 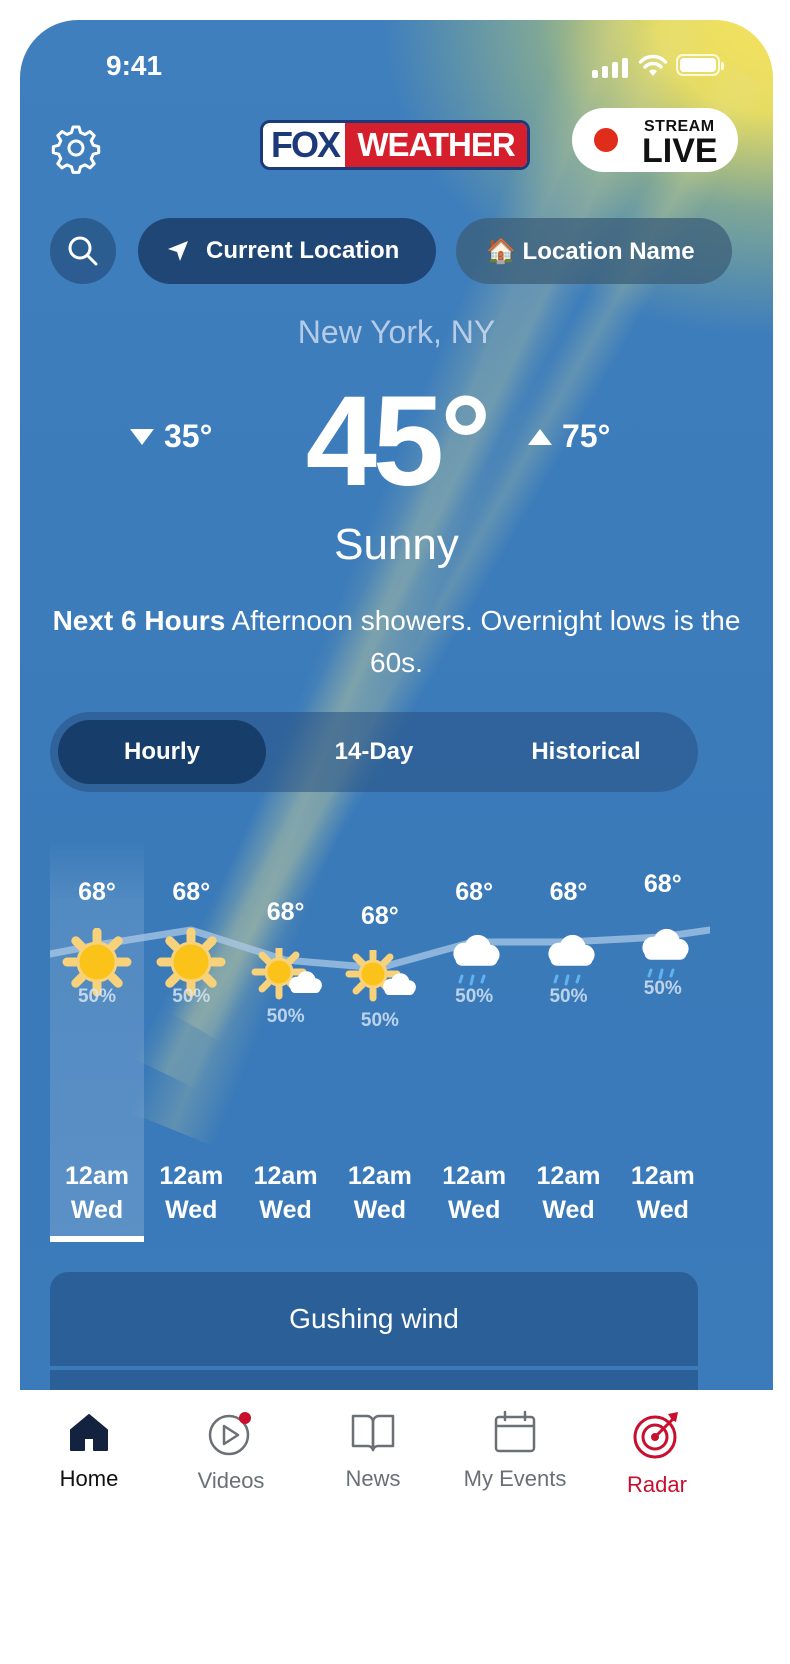 What do you see at coordinates (89, 1432) in the screenshot?
I see `home-icon` at bounding box center [89, 1432].